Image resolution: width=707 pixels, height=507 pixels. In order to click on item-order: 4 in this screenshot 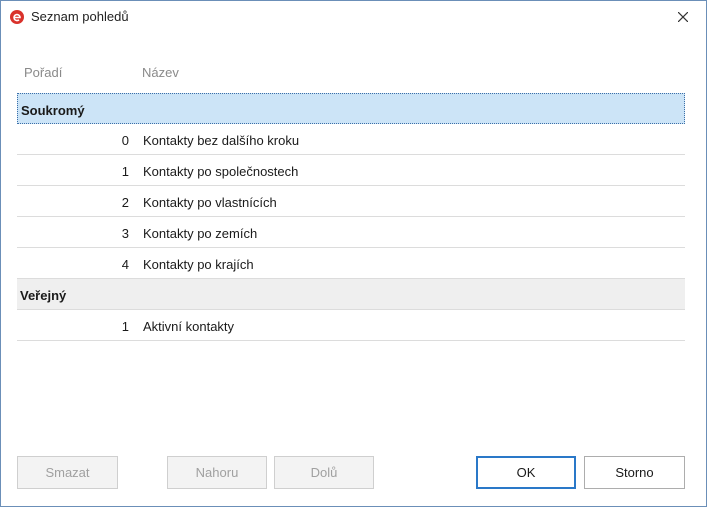, I will do `click(125, 264)`.